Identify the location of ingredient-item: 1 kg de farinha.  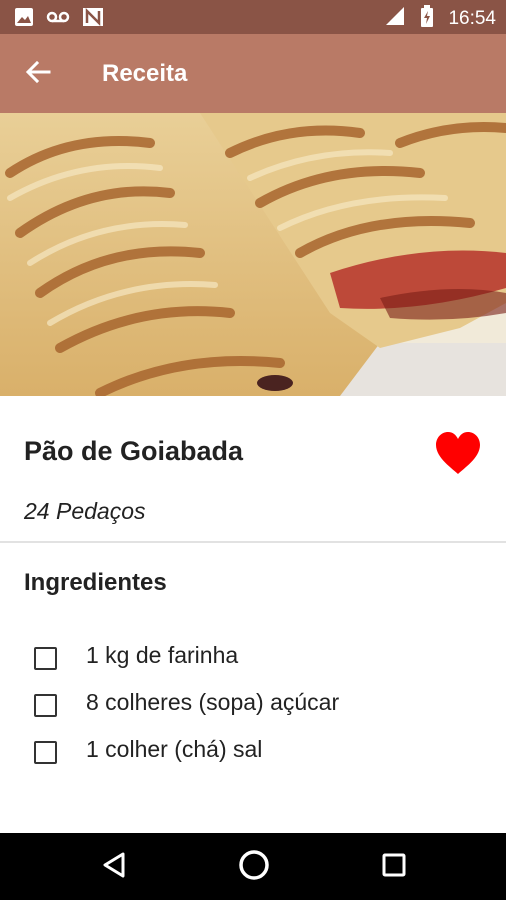
(253, 657).